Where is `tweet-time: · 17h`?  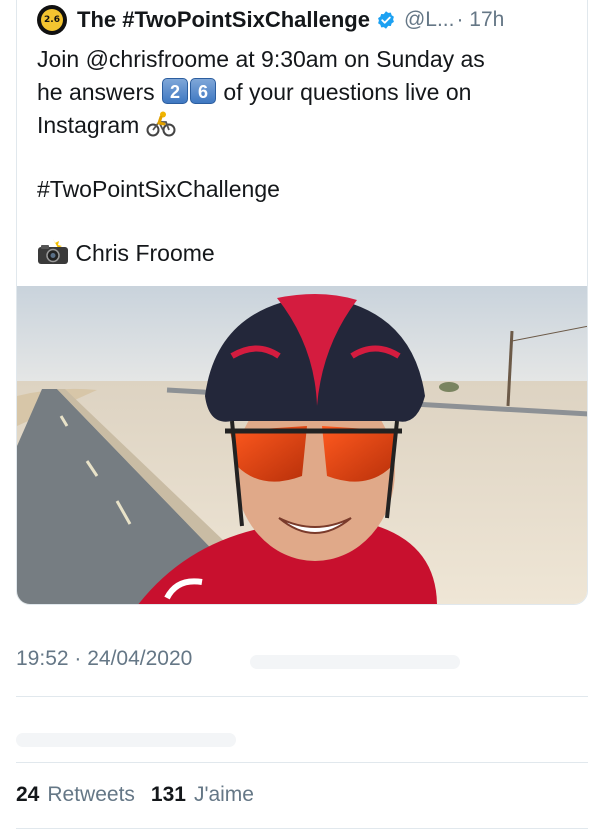
tweet-time: · 17h is located at coordinates (480, 20).